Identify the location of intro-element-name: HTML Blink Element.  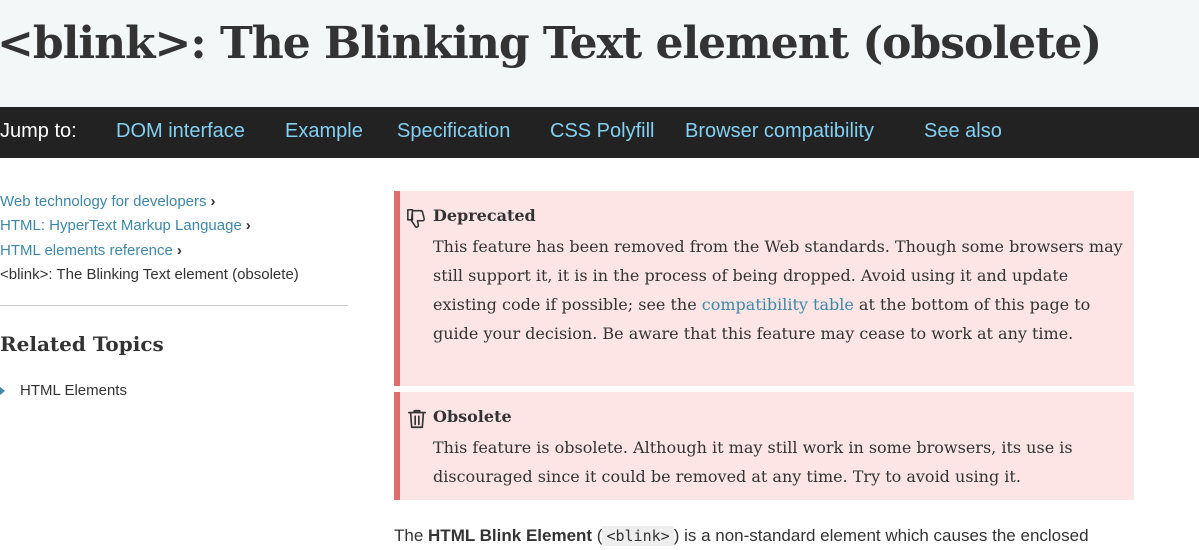
(510, 535).